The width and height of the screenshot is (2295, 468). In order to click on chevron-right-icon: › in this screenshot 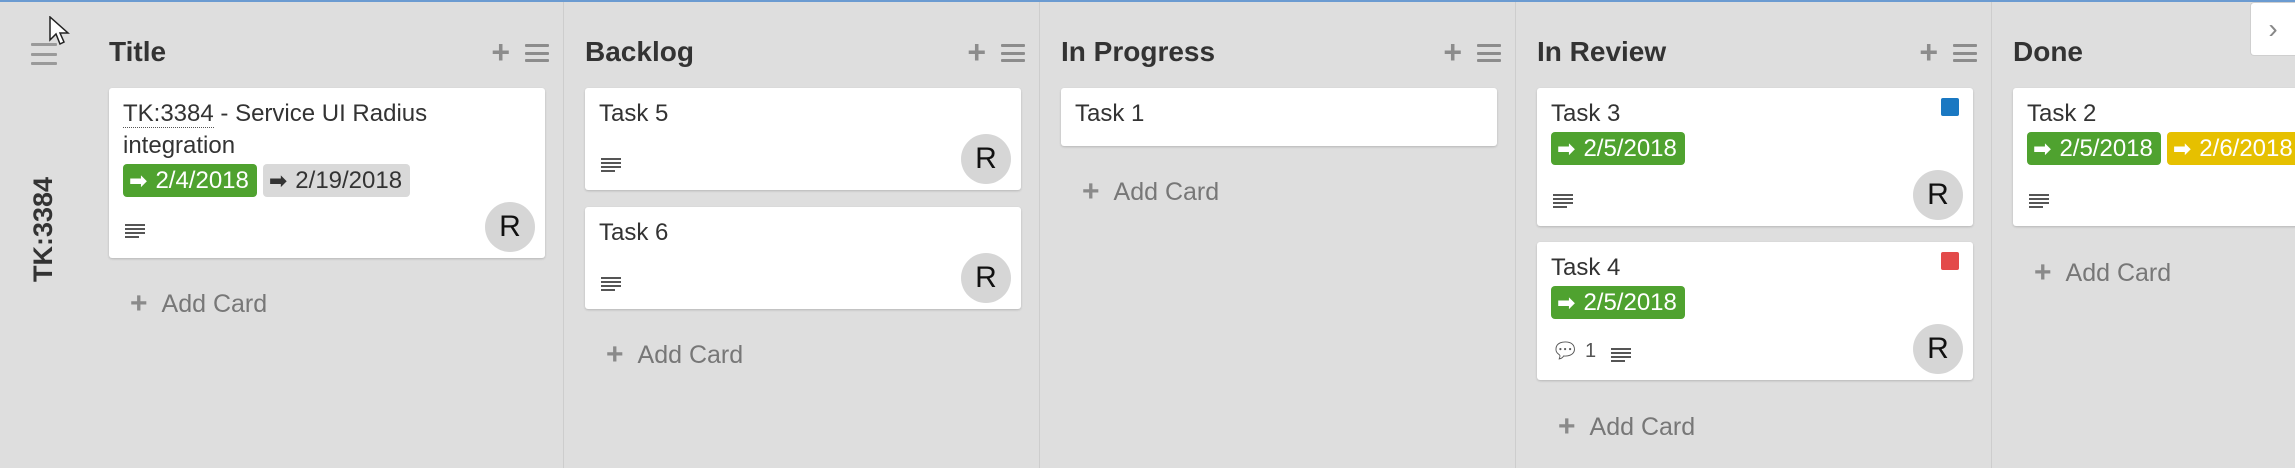, I will do `click(2272, 29)`.